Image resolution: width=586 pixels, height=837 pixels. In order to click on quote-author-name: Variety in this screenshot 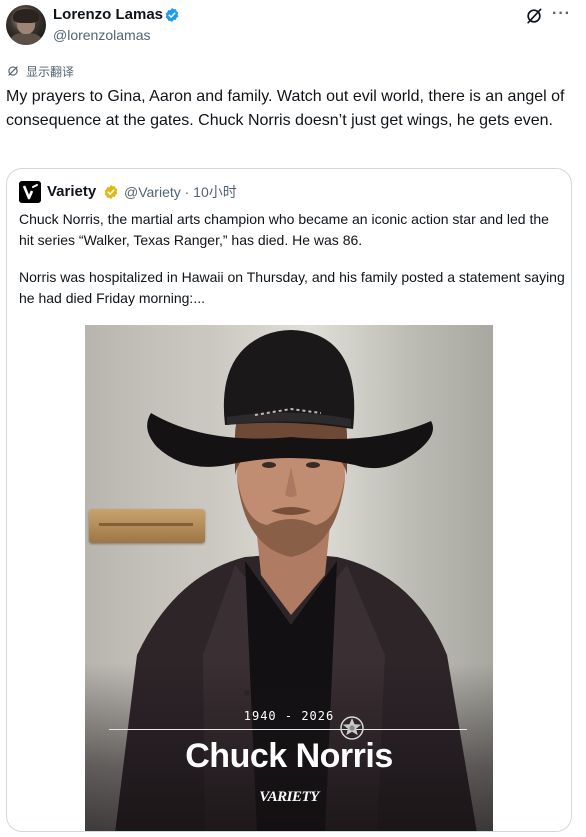, I will do `click(71, 192)`.